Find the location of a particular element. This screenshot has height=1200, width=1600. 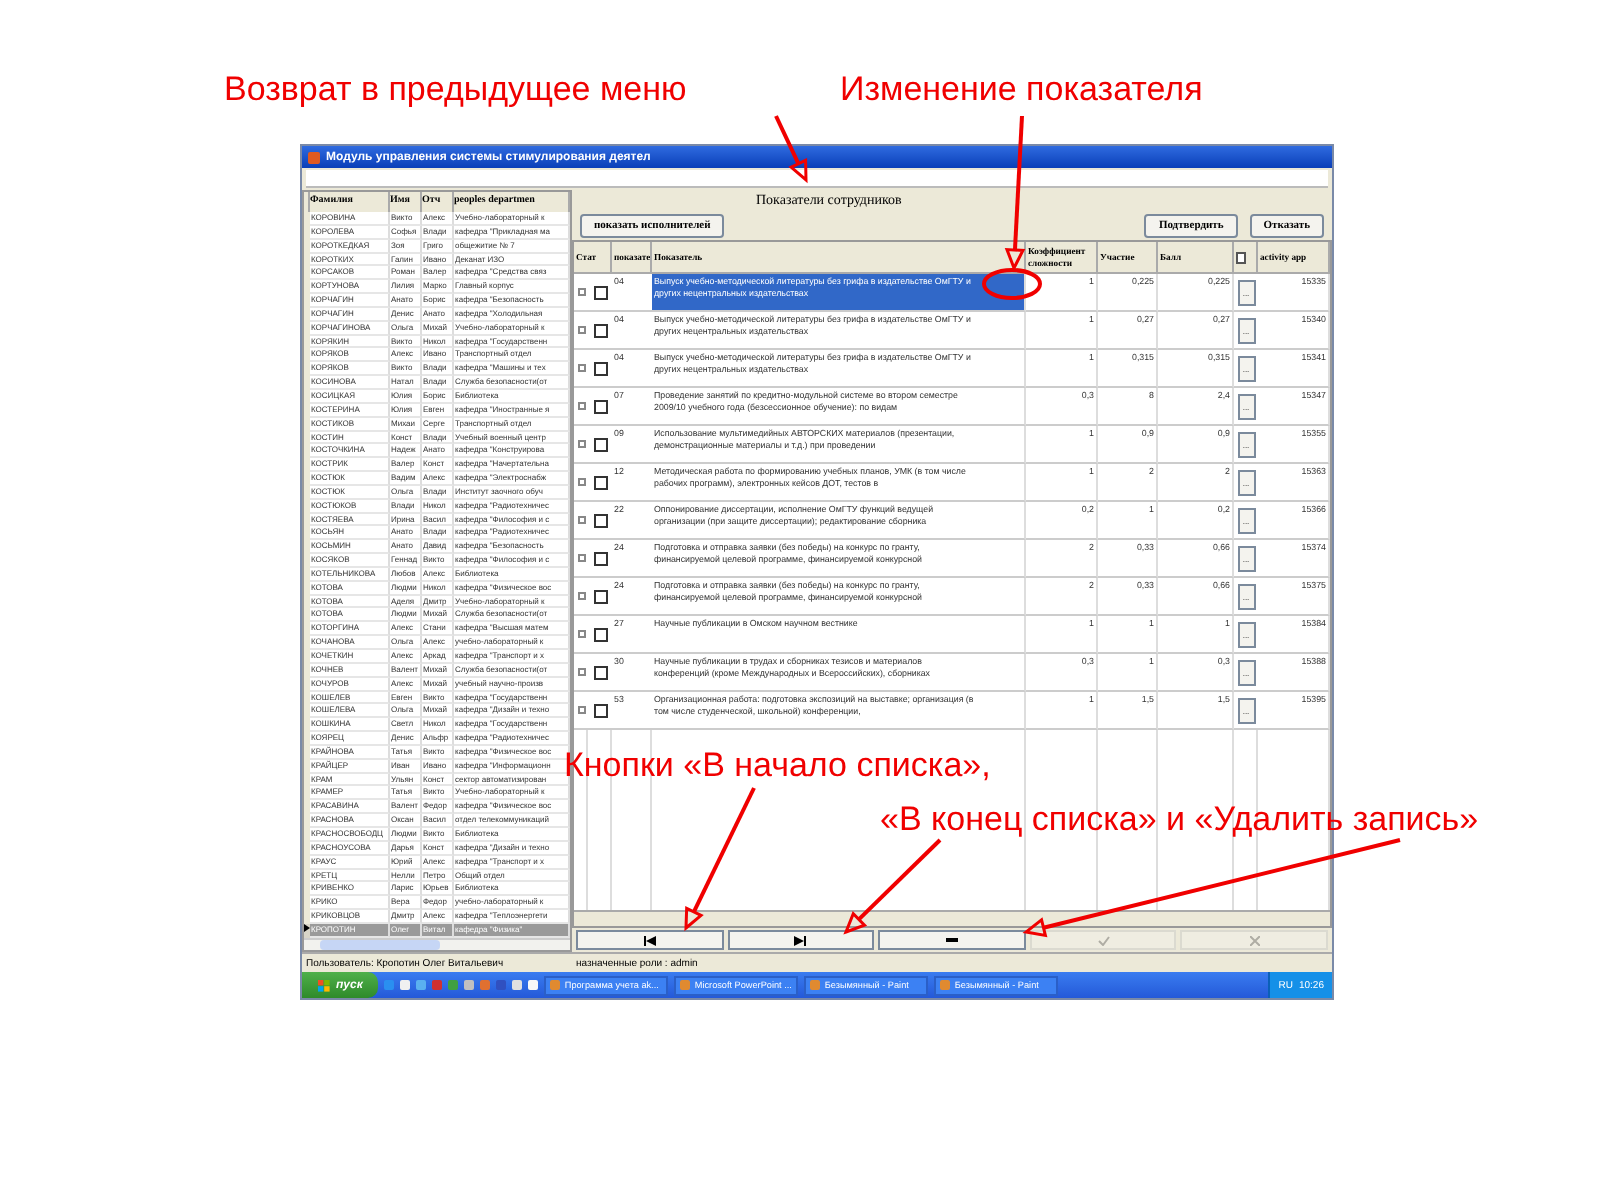

column-header is located at coordinates (1246, 258).